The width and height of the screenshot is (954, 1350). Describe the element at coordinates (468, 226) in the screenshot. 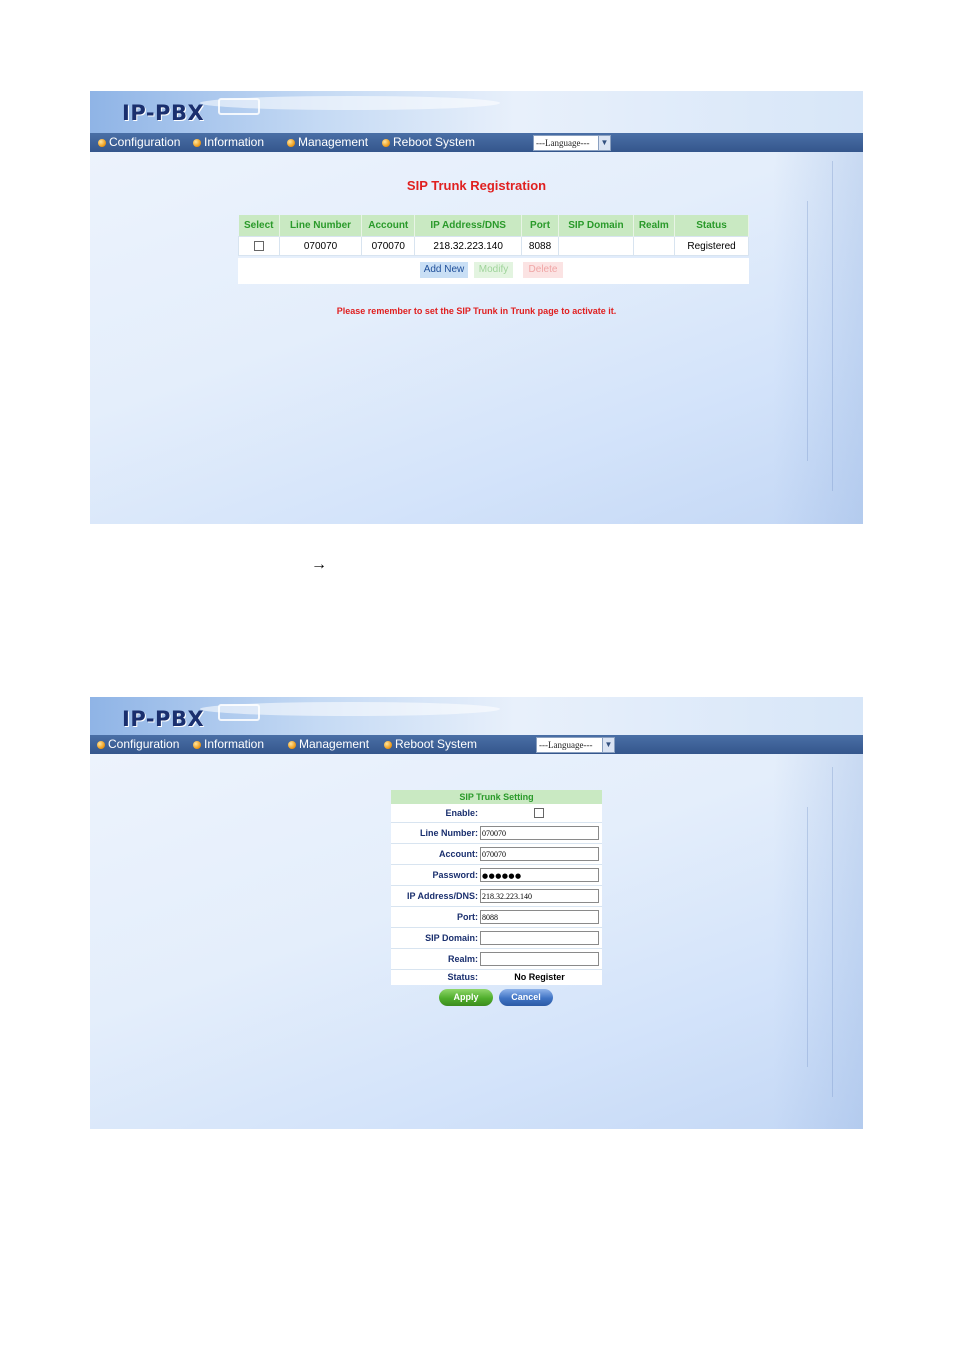

I see `column-header: IP Address/DNS` at that location.